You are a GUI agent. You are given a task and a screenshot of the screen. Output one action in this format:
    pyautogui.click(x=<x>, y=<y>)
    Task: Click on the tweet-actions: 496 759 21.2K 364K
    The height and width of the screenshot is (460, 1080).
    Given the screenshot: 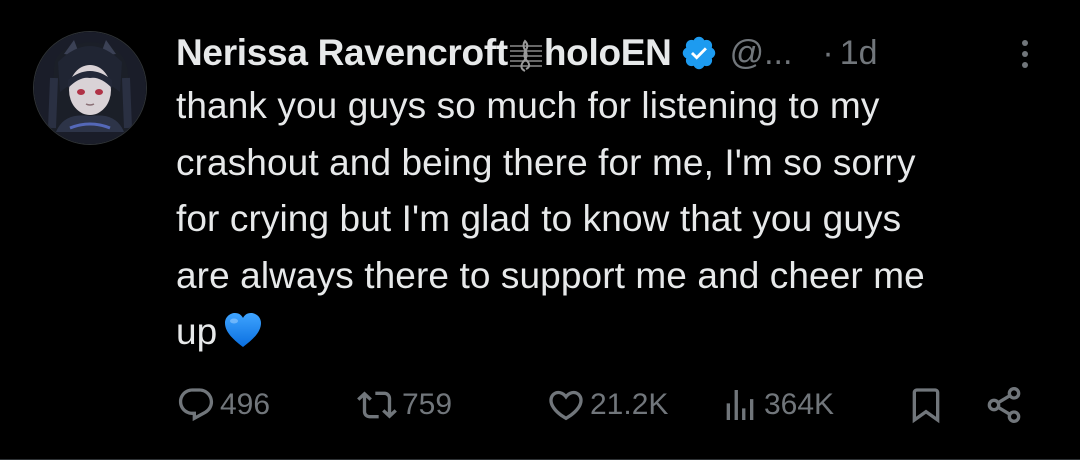 What is the action you would take?
    pyautogui.click(x=540, y=405)
    